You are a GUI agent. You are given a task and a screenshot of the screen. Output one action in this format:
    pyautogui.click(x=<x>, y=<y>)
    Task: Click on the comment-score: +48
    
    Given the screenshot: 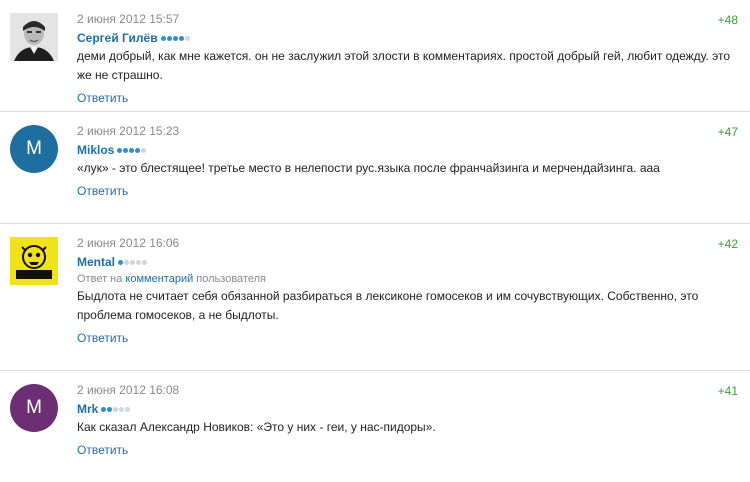 What is the action you would take?
    pyautogui.click(x=727, y=20)
    